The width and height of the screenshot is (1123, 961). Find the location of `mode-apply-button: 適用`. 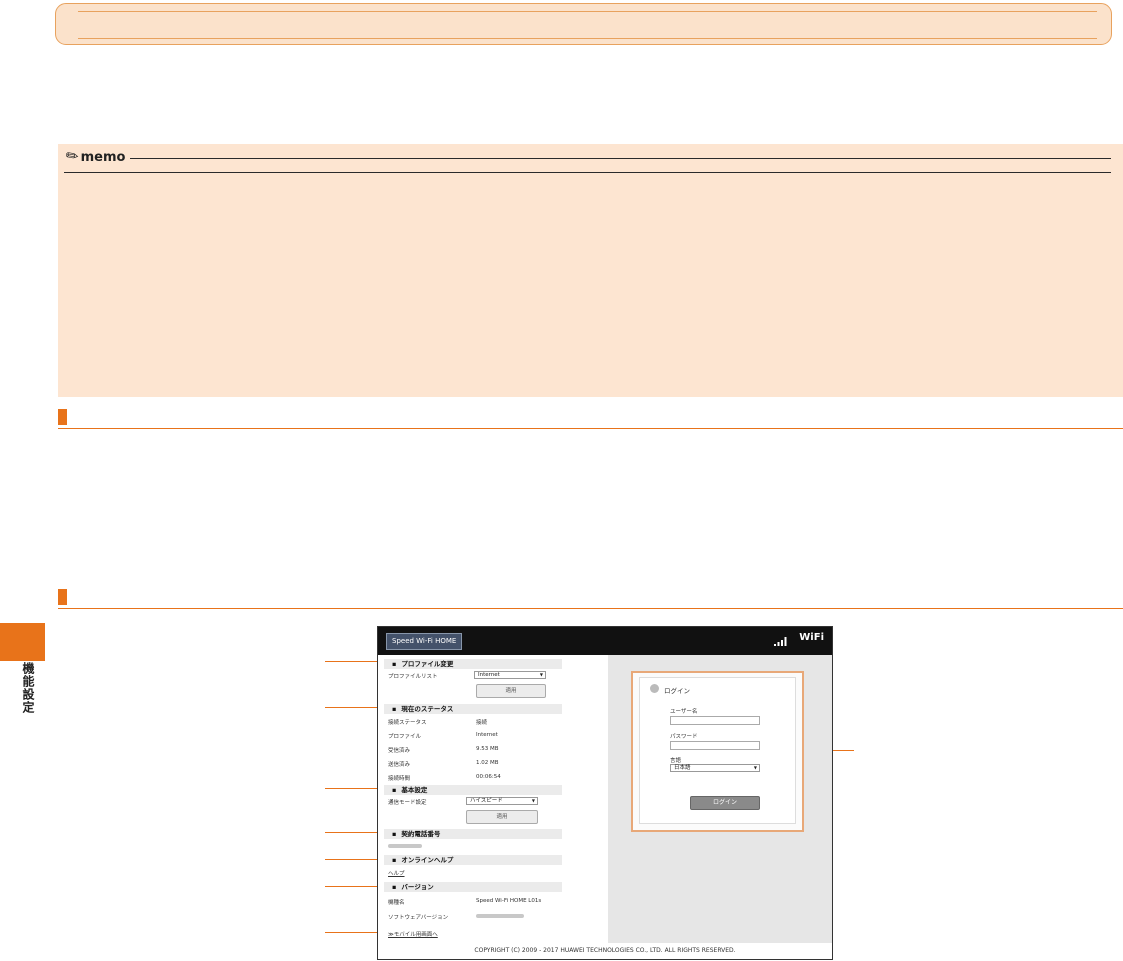

mode-apply-button: 適用 is located at coordinates (502, 817).